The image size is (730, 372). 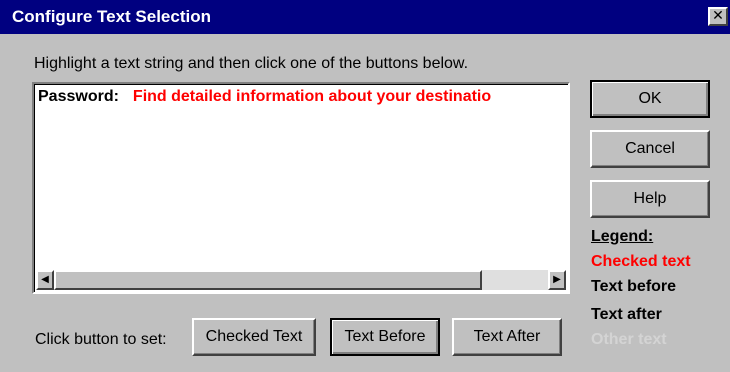 I want to click on horizontal-scrollbar: ◀ ▶, so click(x=301, y=280).